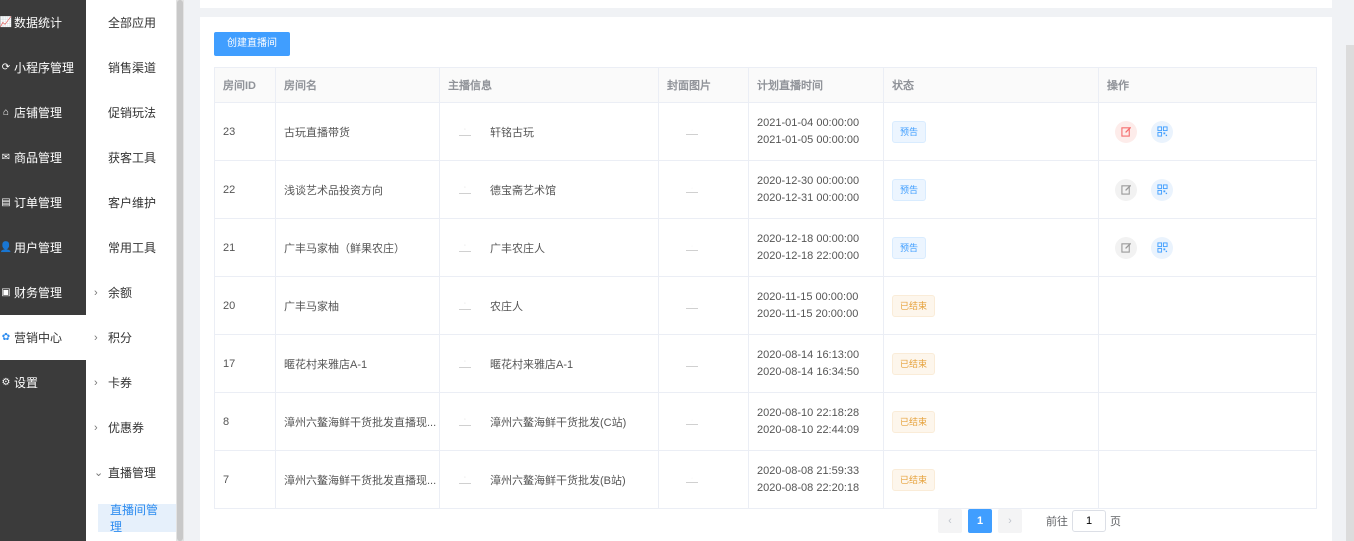 This screenshot has width=1354, height=541. What do you see at coordinates (120, 293) in the screenshot?
I see `submenu-group-label: 余额` at bounding box center [120, 293].